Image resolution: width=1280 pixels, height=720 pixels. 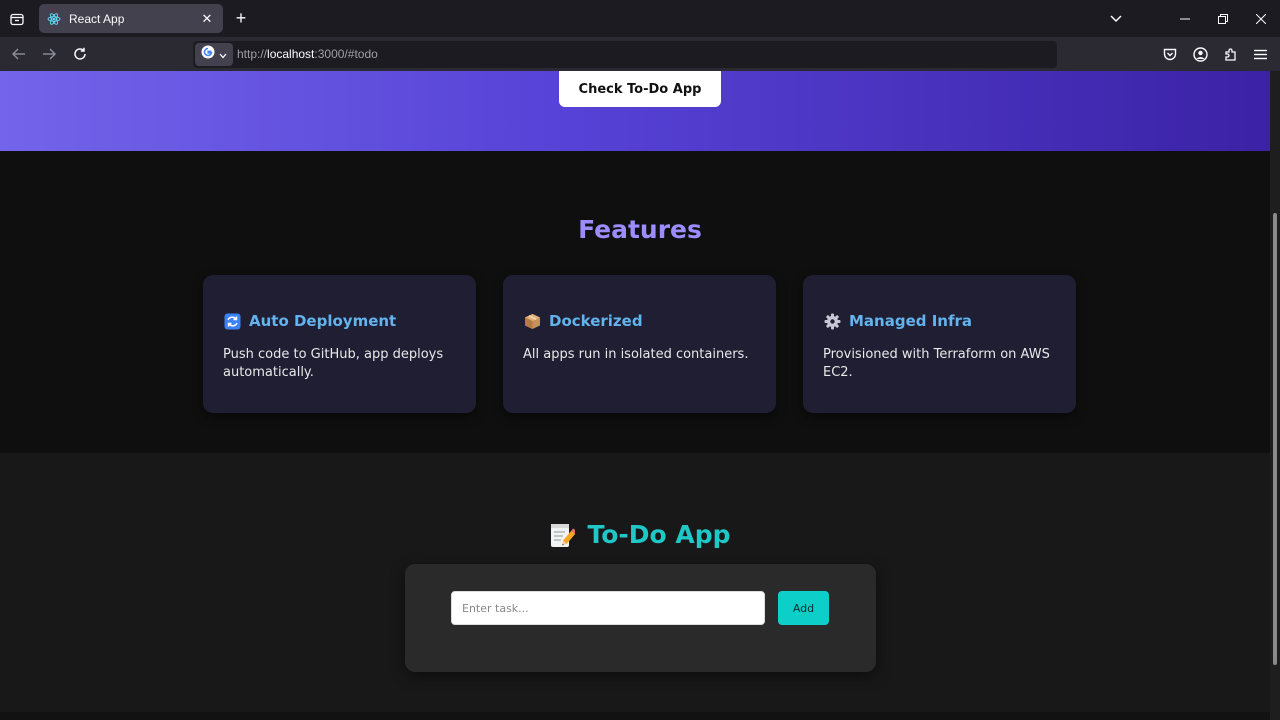 What do you see at coordinates (131, 18) in the screenshot?
I see `browser-tab: React App ✕` at bounding box center [131, 18].